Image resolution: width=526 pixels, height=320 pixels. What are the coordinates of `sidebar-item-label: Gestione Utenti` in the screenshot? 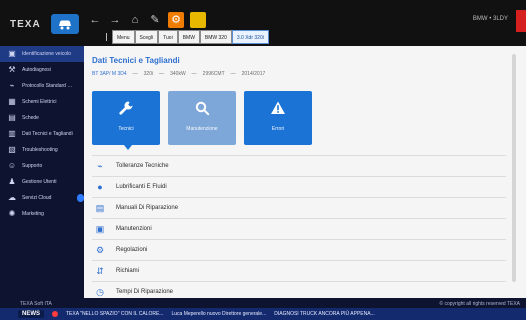 It's located at (39, 182).